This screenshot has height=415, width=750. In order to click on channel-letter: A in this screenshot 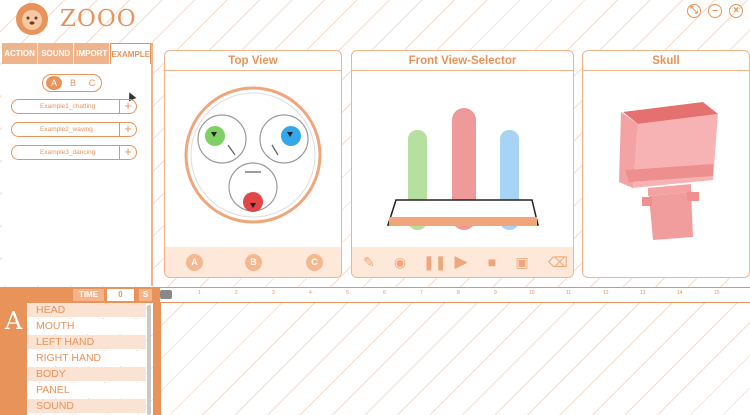, I will do `click(13, 359)`.